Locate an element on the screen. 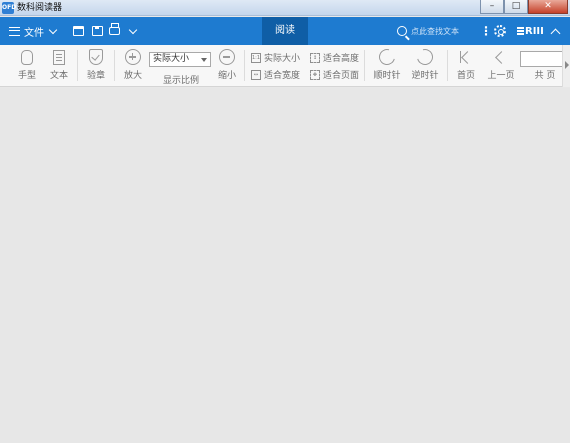 This screenshot has height=443, width=570. text-select-icon is located at coordinates (59, 57).